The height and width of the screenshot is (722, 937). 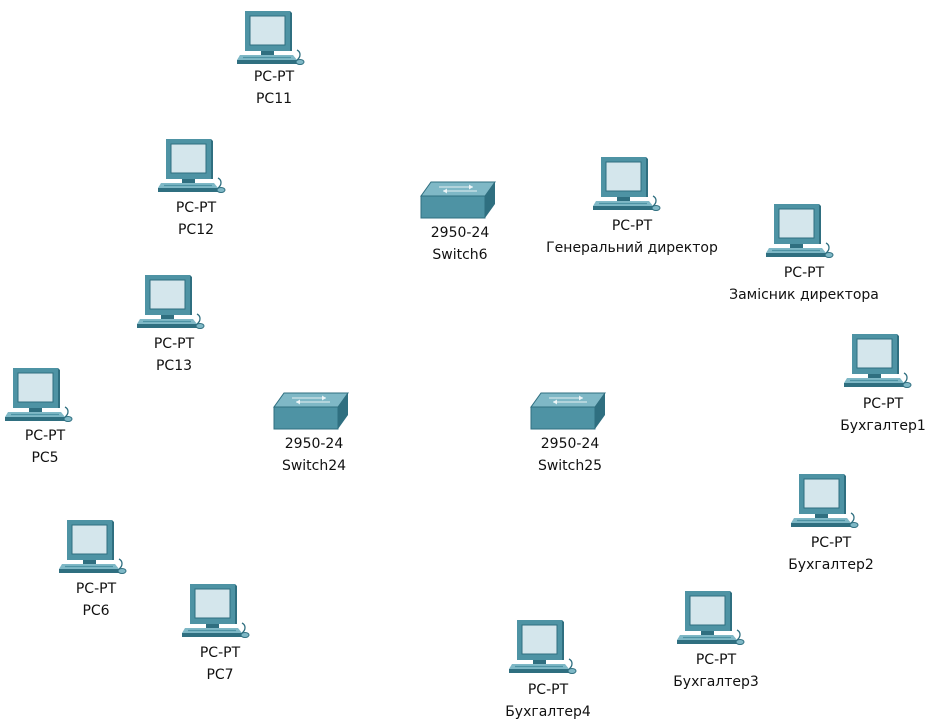 What do you see at coordinates (716, 682) in the screenshot?
I see `device-name-label: Бухгалтер3` at bounding box center [716, 682].